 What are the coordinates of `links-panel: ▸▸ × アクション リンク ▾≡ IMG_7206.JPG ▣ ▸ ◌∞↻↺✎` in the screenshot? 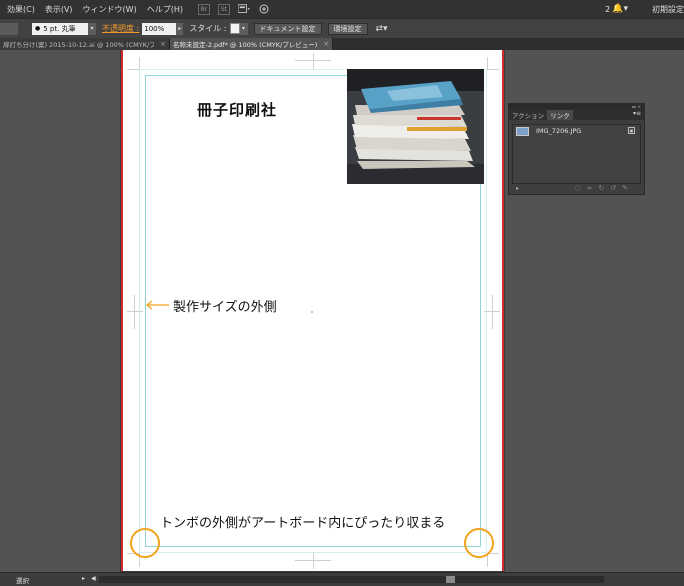 It's located at (576, 149).